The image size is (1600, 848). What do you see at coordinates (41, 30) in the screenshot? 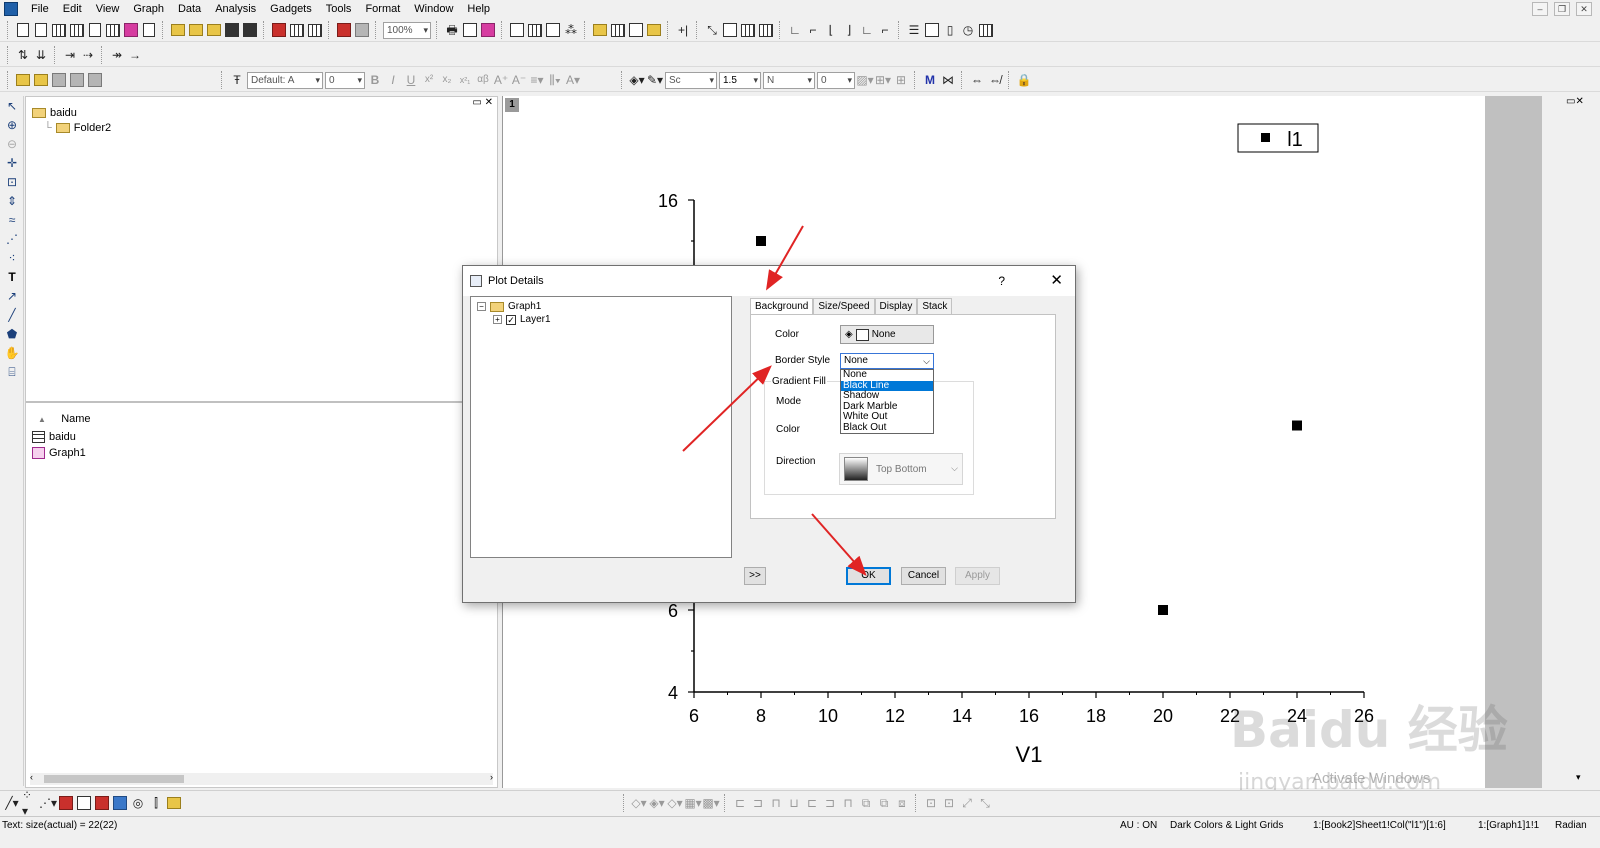
I see `new-folder-icon` at bounding box center [41, 30].